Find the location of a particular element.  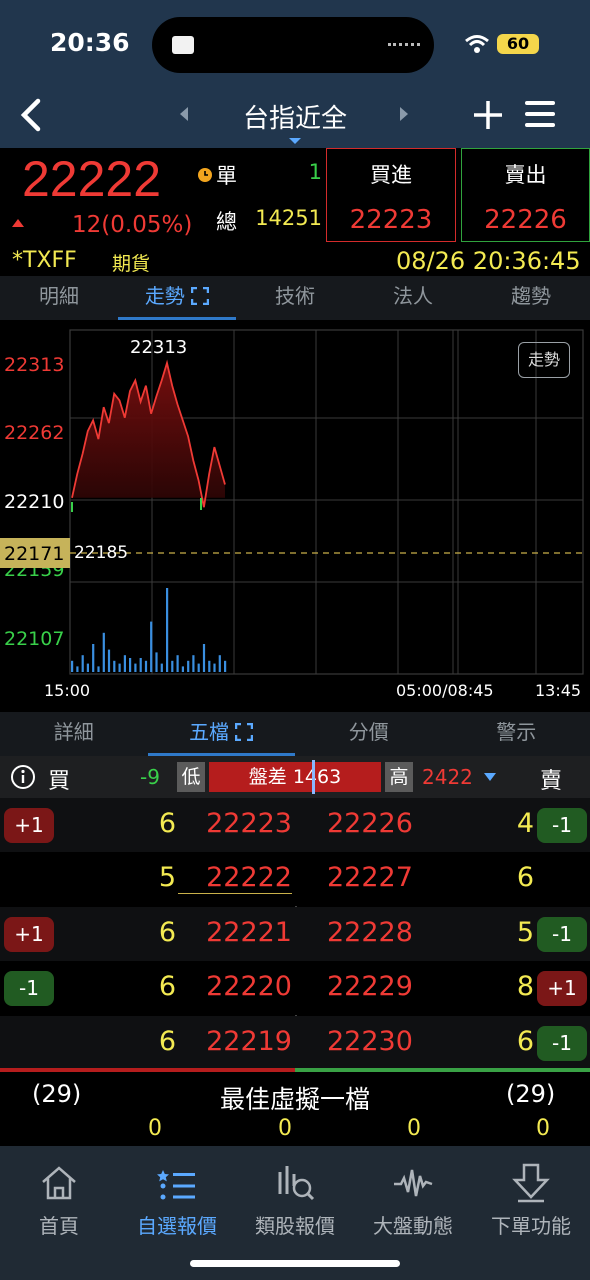

virtual-value-4: 0 is located at coordinates (543, 1128).